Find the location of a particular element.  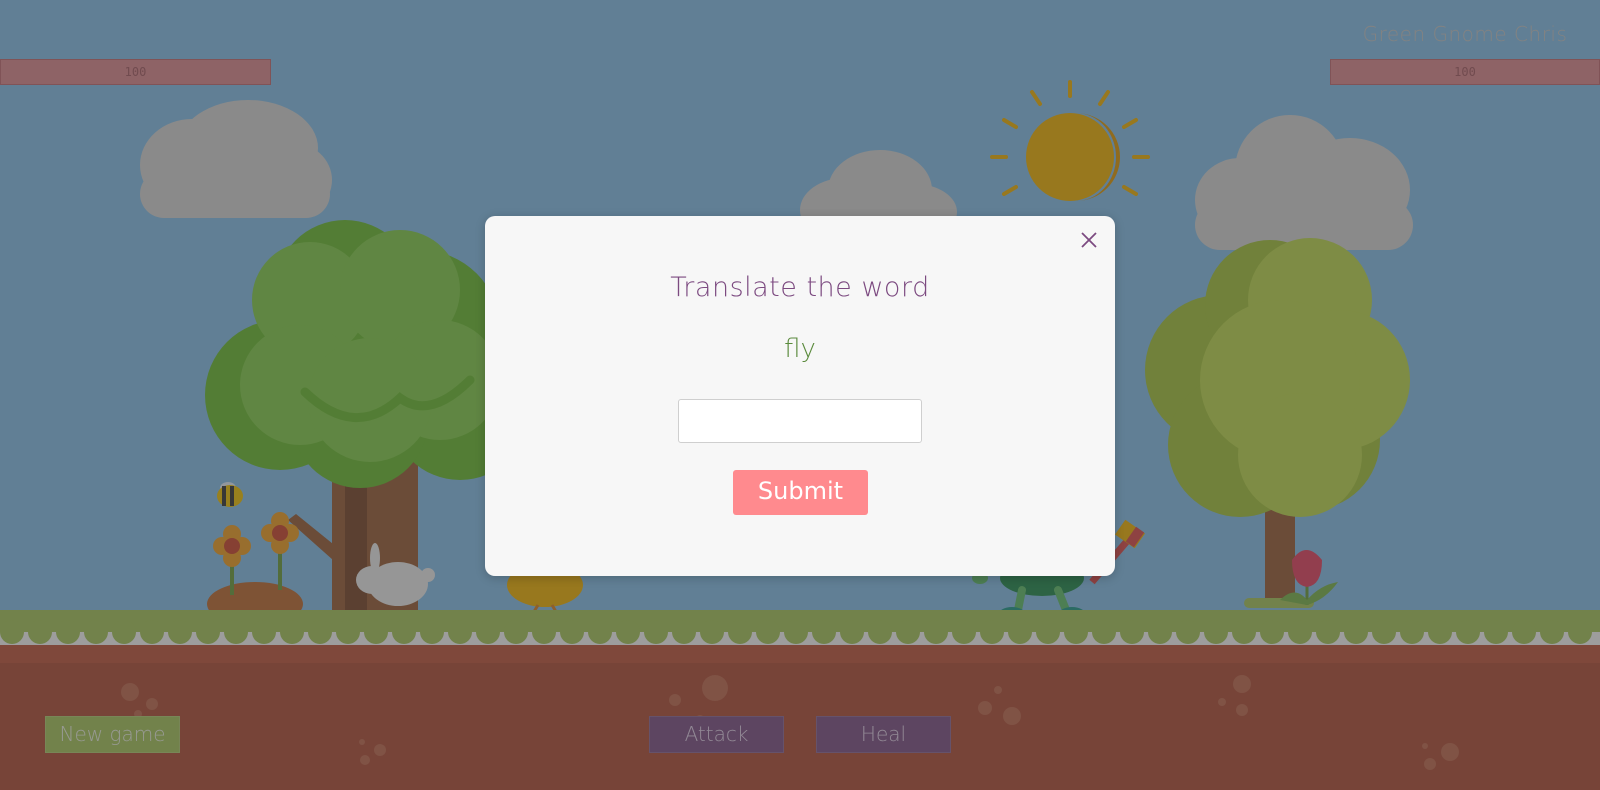

submit-button: Submit is located at coordinates (800, 492).